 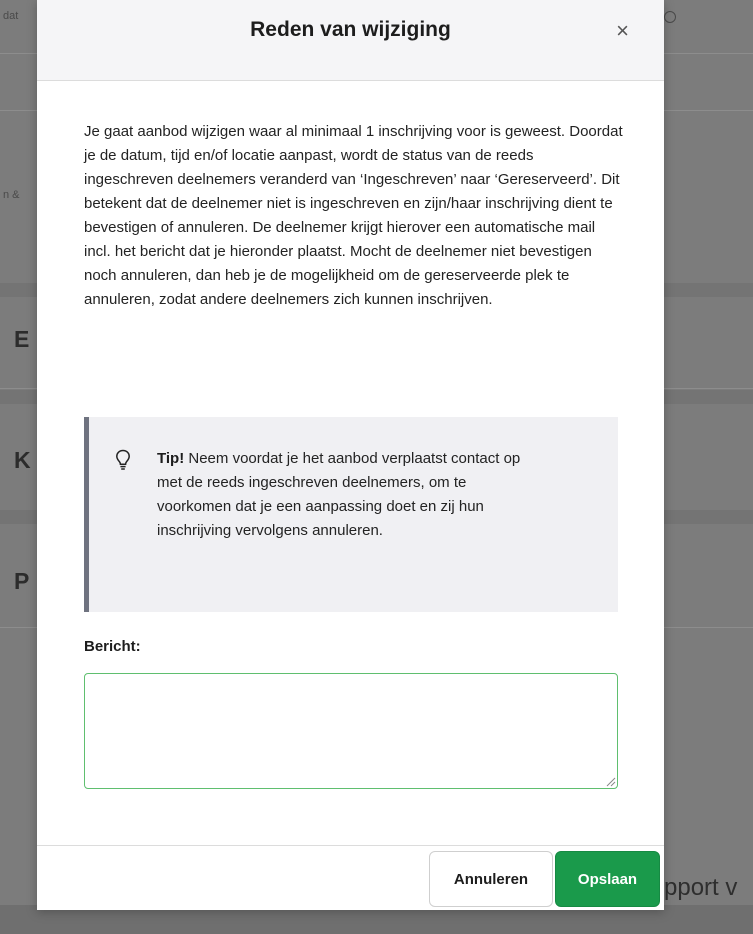 I want to click on info-icon, so click(x=670, y=17).